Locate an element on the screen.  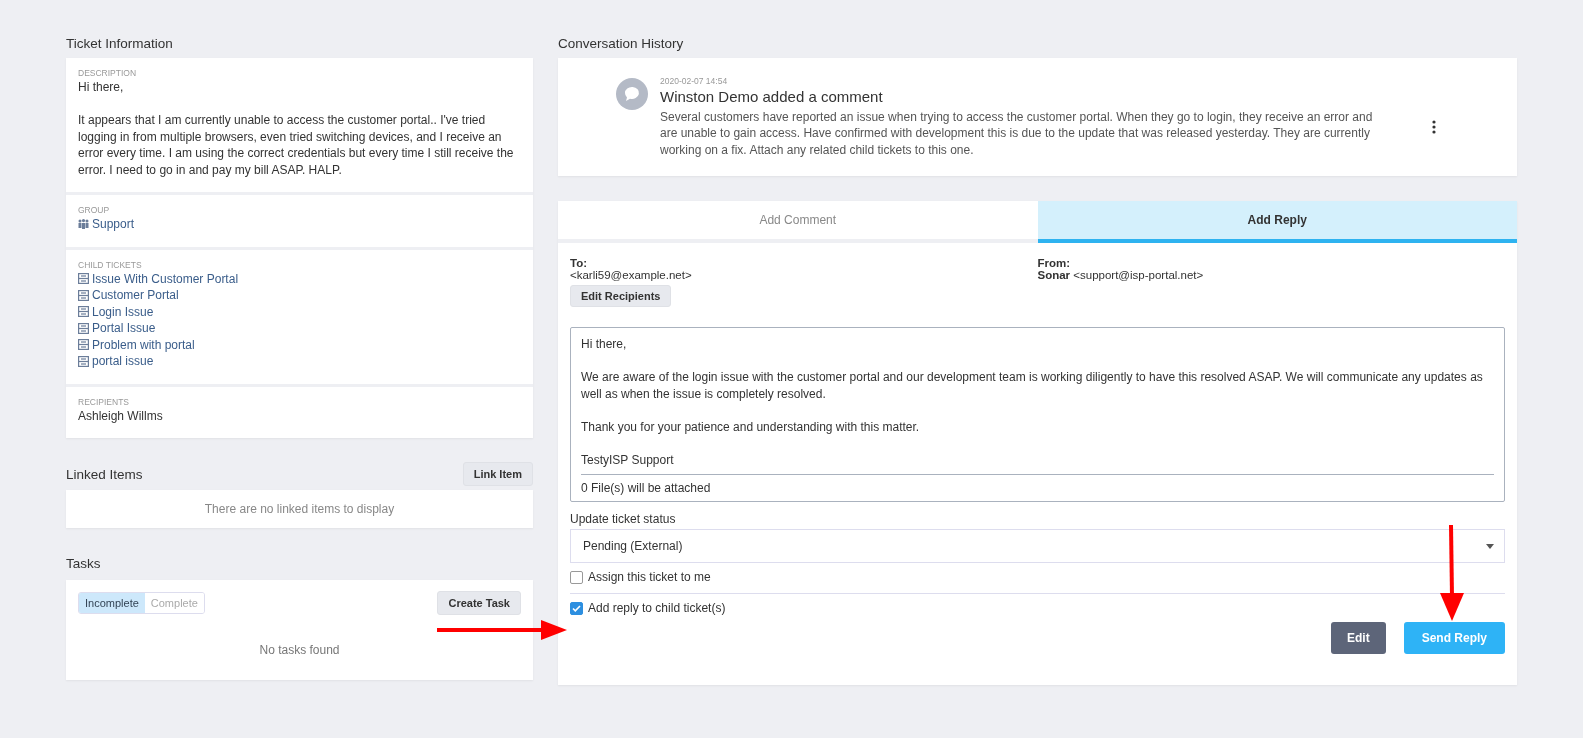
child-ticket-link: Login Issue is located at coordinates (123, 311).